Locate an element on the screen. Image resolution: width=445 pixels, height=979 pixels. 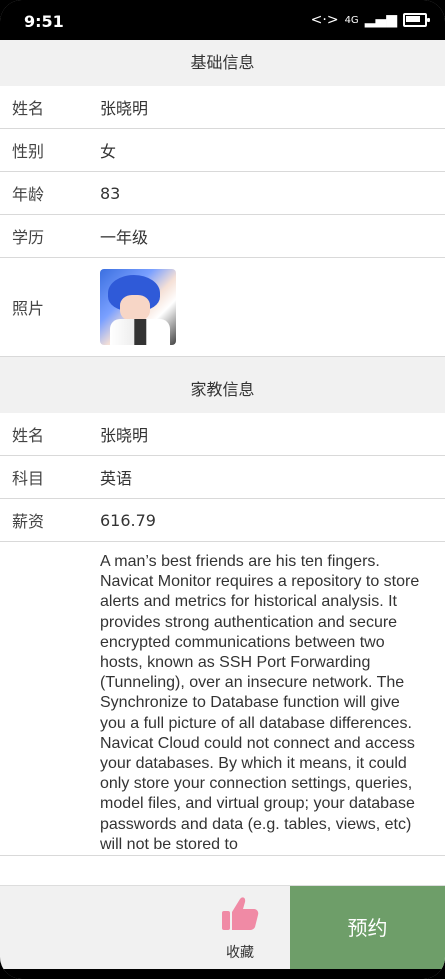
tutor-name-row: 姓名 张晓明 is located at coordinates (222, 434).